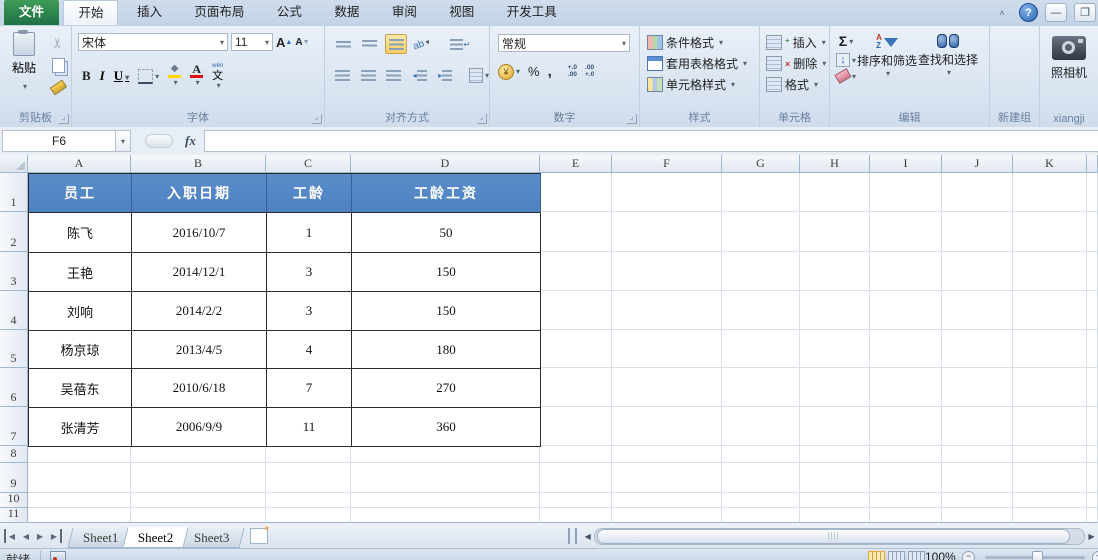 The height and width of the screenshot is (560, 1098). Describe the element at coordinates (308, 164) in the screenshot. I see `column-header-C: C` at that location.